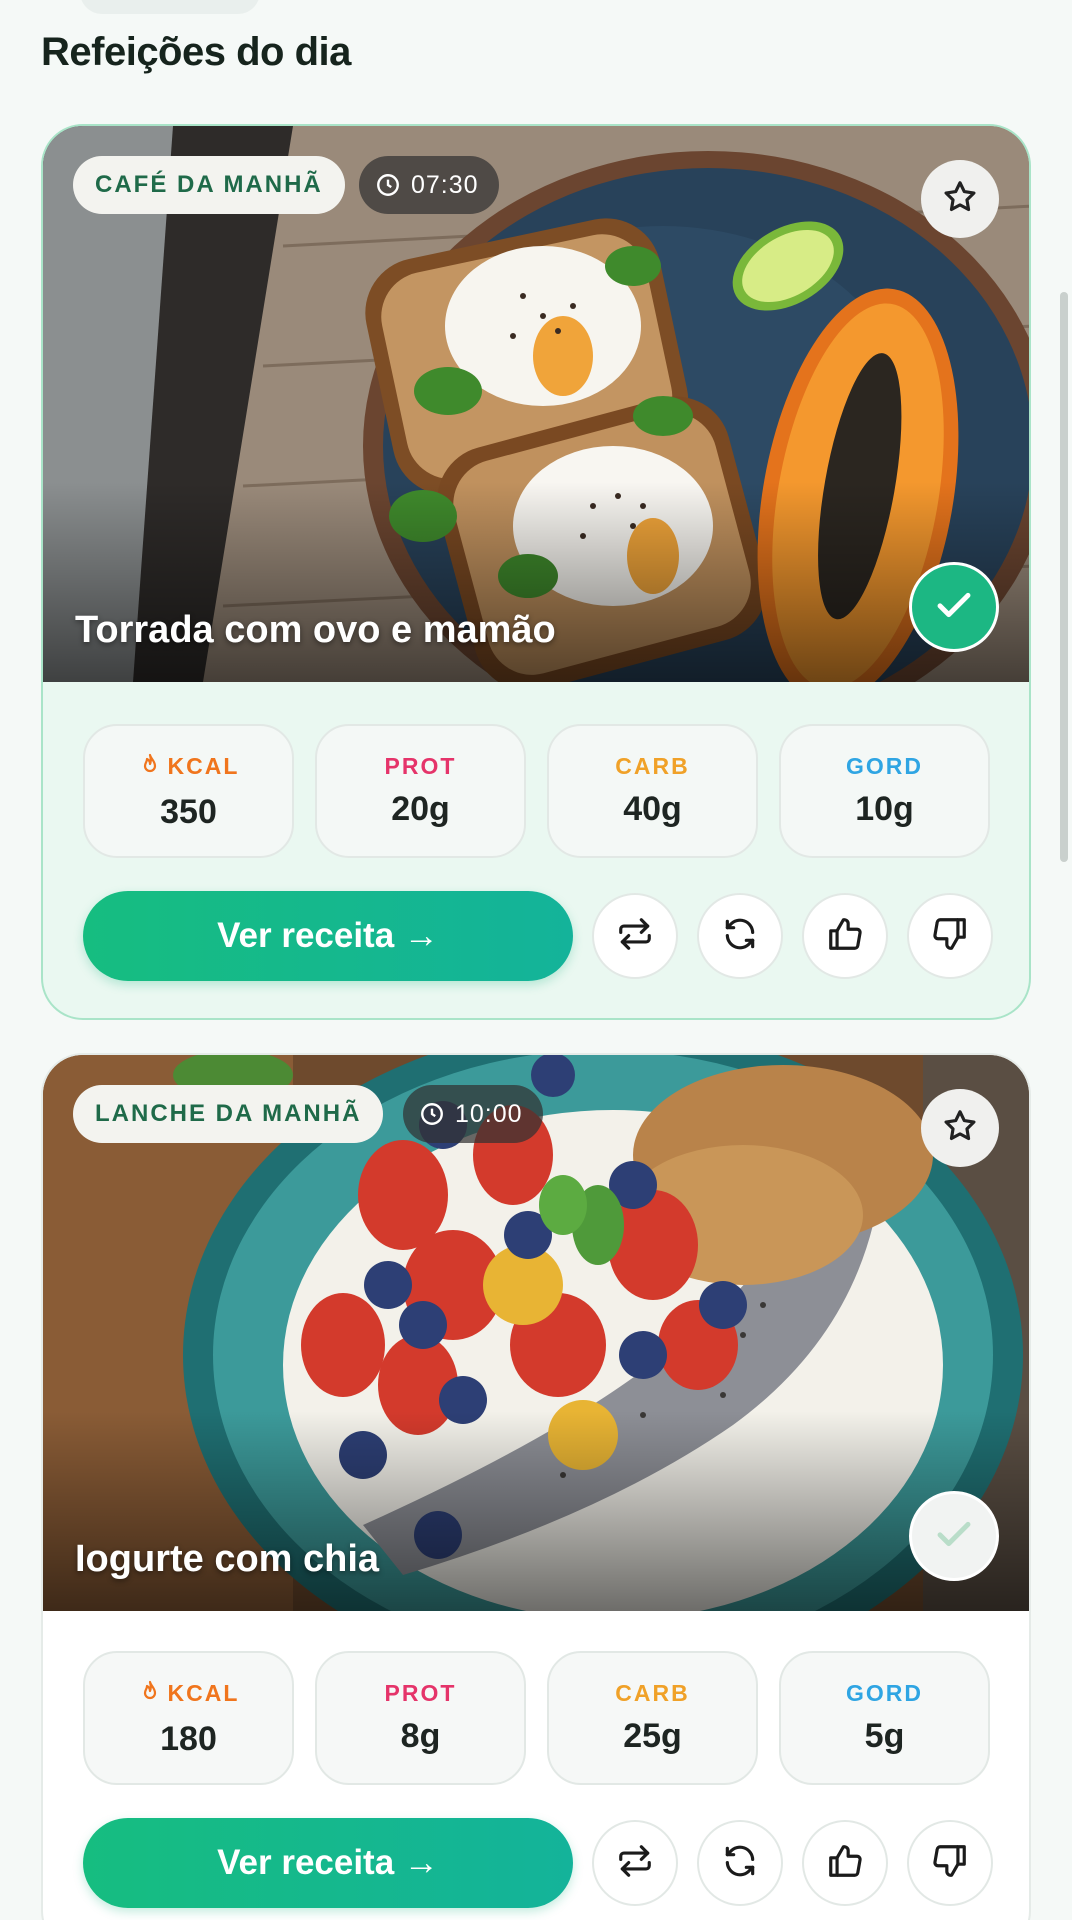 This screenshot has height=1920, width=1072. What do you see at coordinates (188, 791) in the screenshot?
I see `macro-kcal: KCAL 350` at bounding box center [188, 791].